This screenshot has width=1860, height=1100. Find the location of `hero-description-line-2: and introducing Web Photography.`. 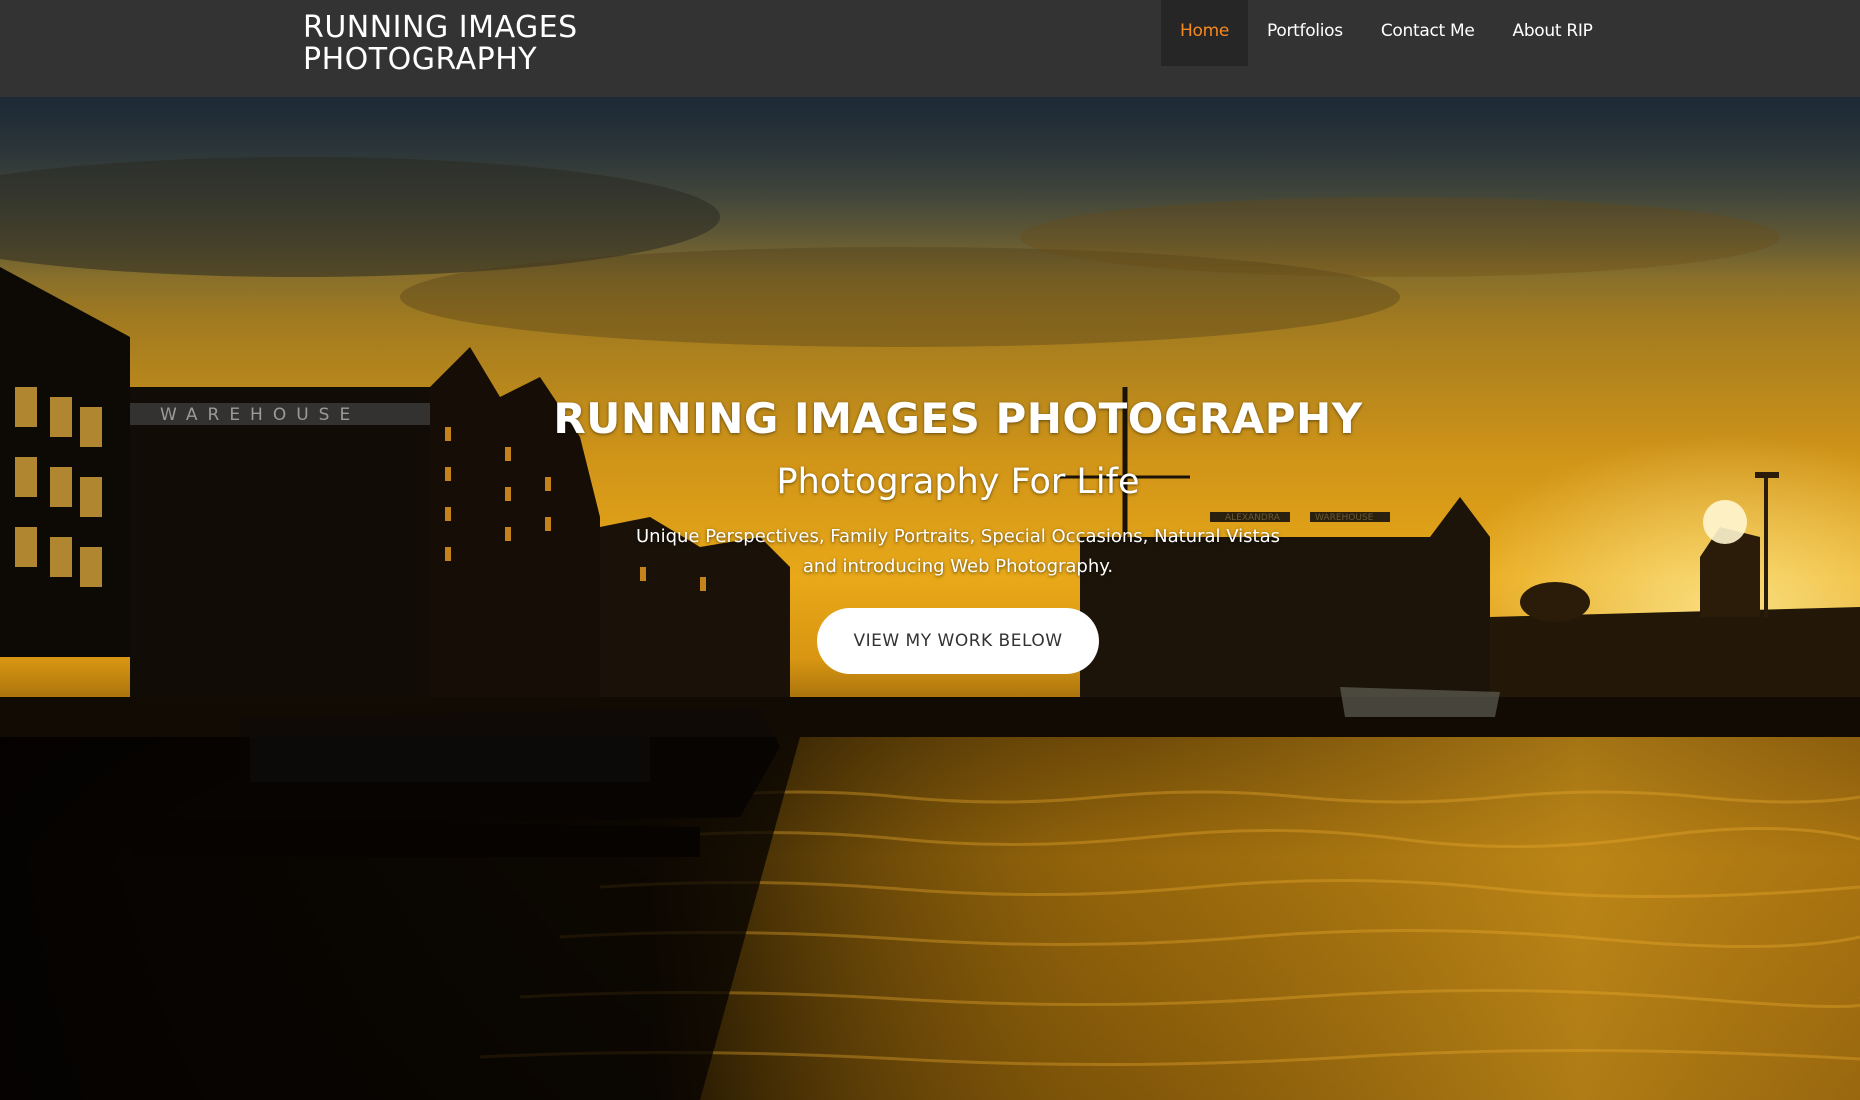

hero-description-line-2: and introducing Web Photography. is located at coordinates (958, 566).